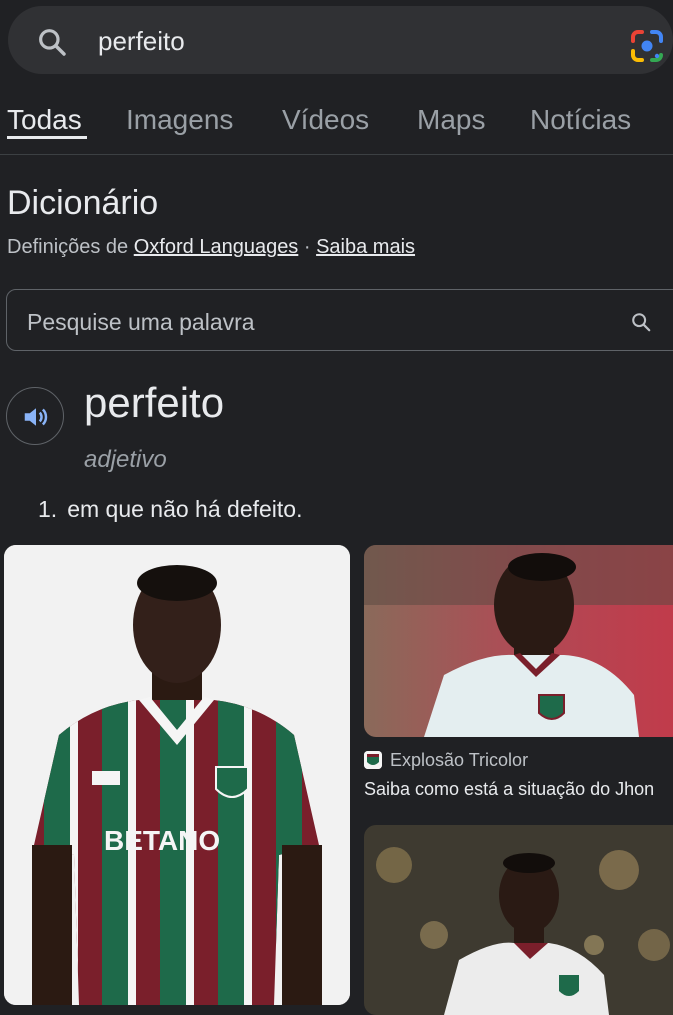  I want to click on pronunciation-button, so click(35, 416).